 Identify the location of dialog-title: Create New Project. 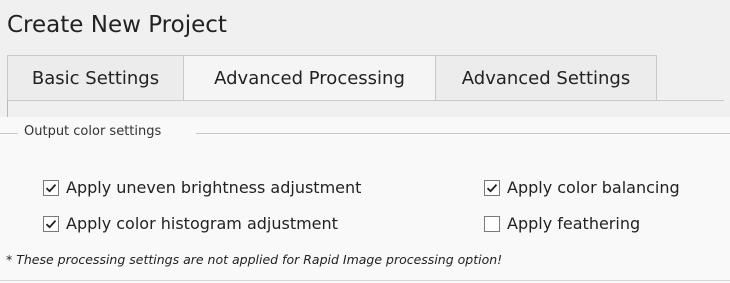
(117, 25).